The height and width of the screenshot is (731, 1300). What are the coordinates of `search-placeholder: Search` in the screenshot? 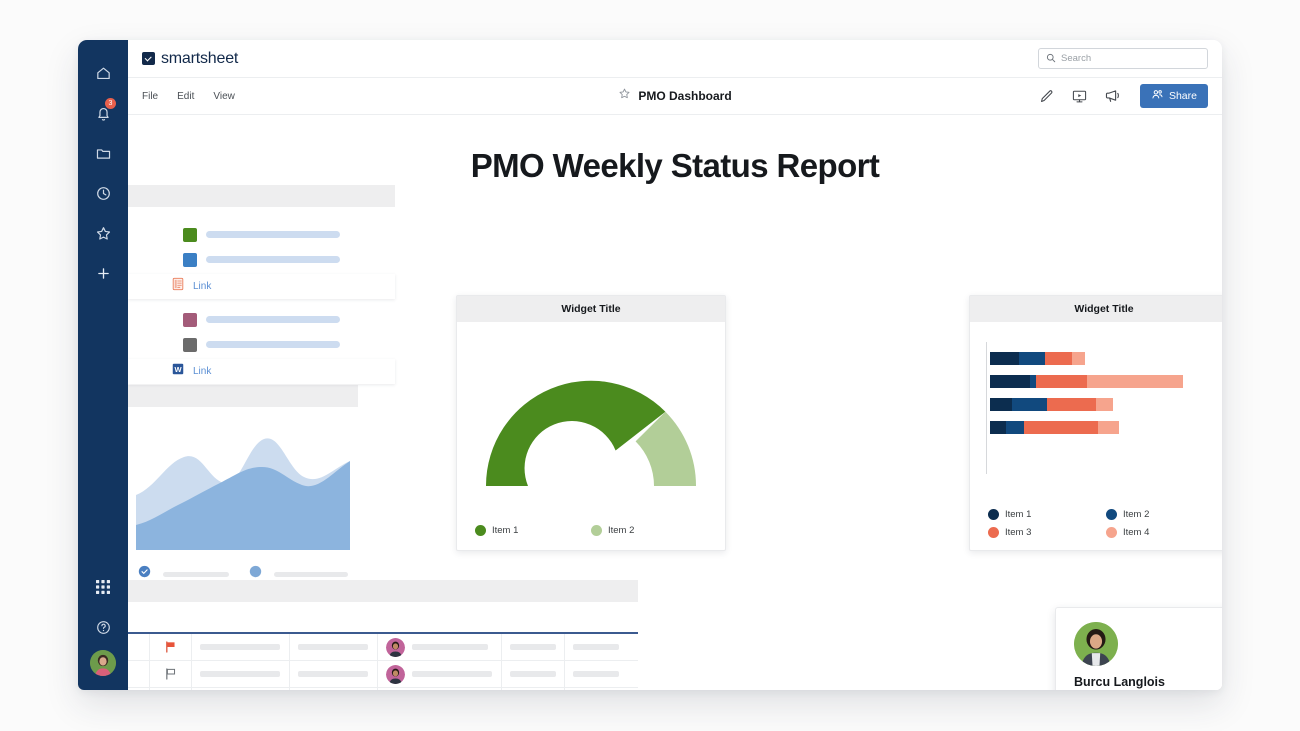 It's located at (1076, 58).